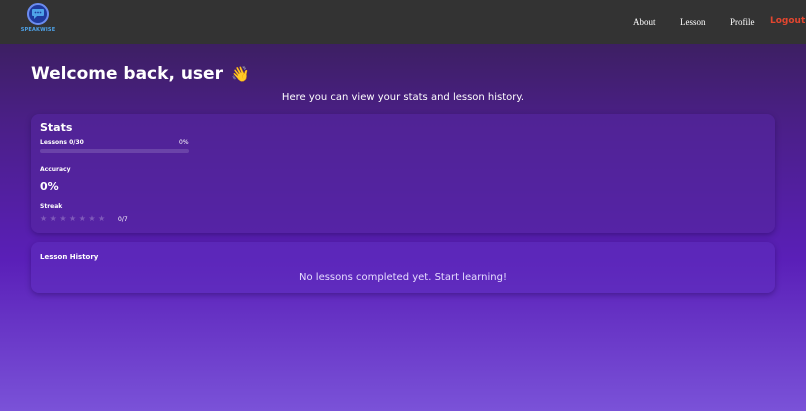 The image size is (806, 411). I want to click on navbar: SPEAKWISE About Lesson Profile Logout, so click(403, 22).